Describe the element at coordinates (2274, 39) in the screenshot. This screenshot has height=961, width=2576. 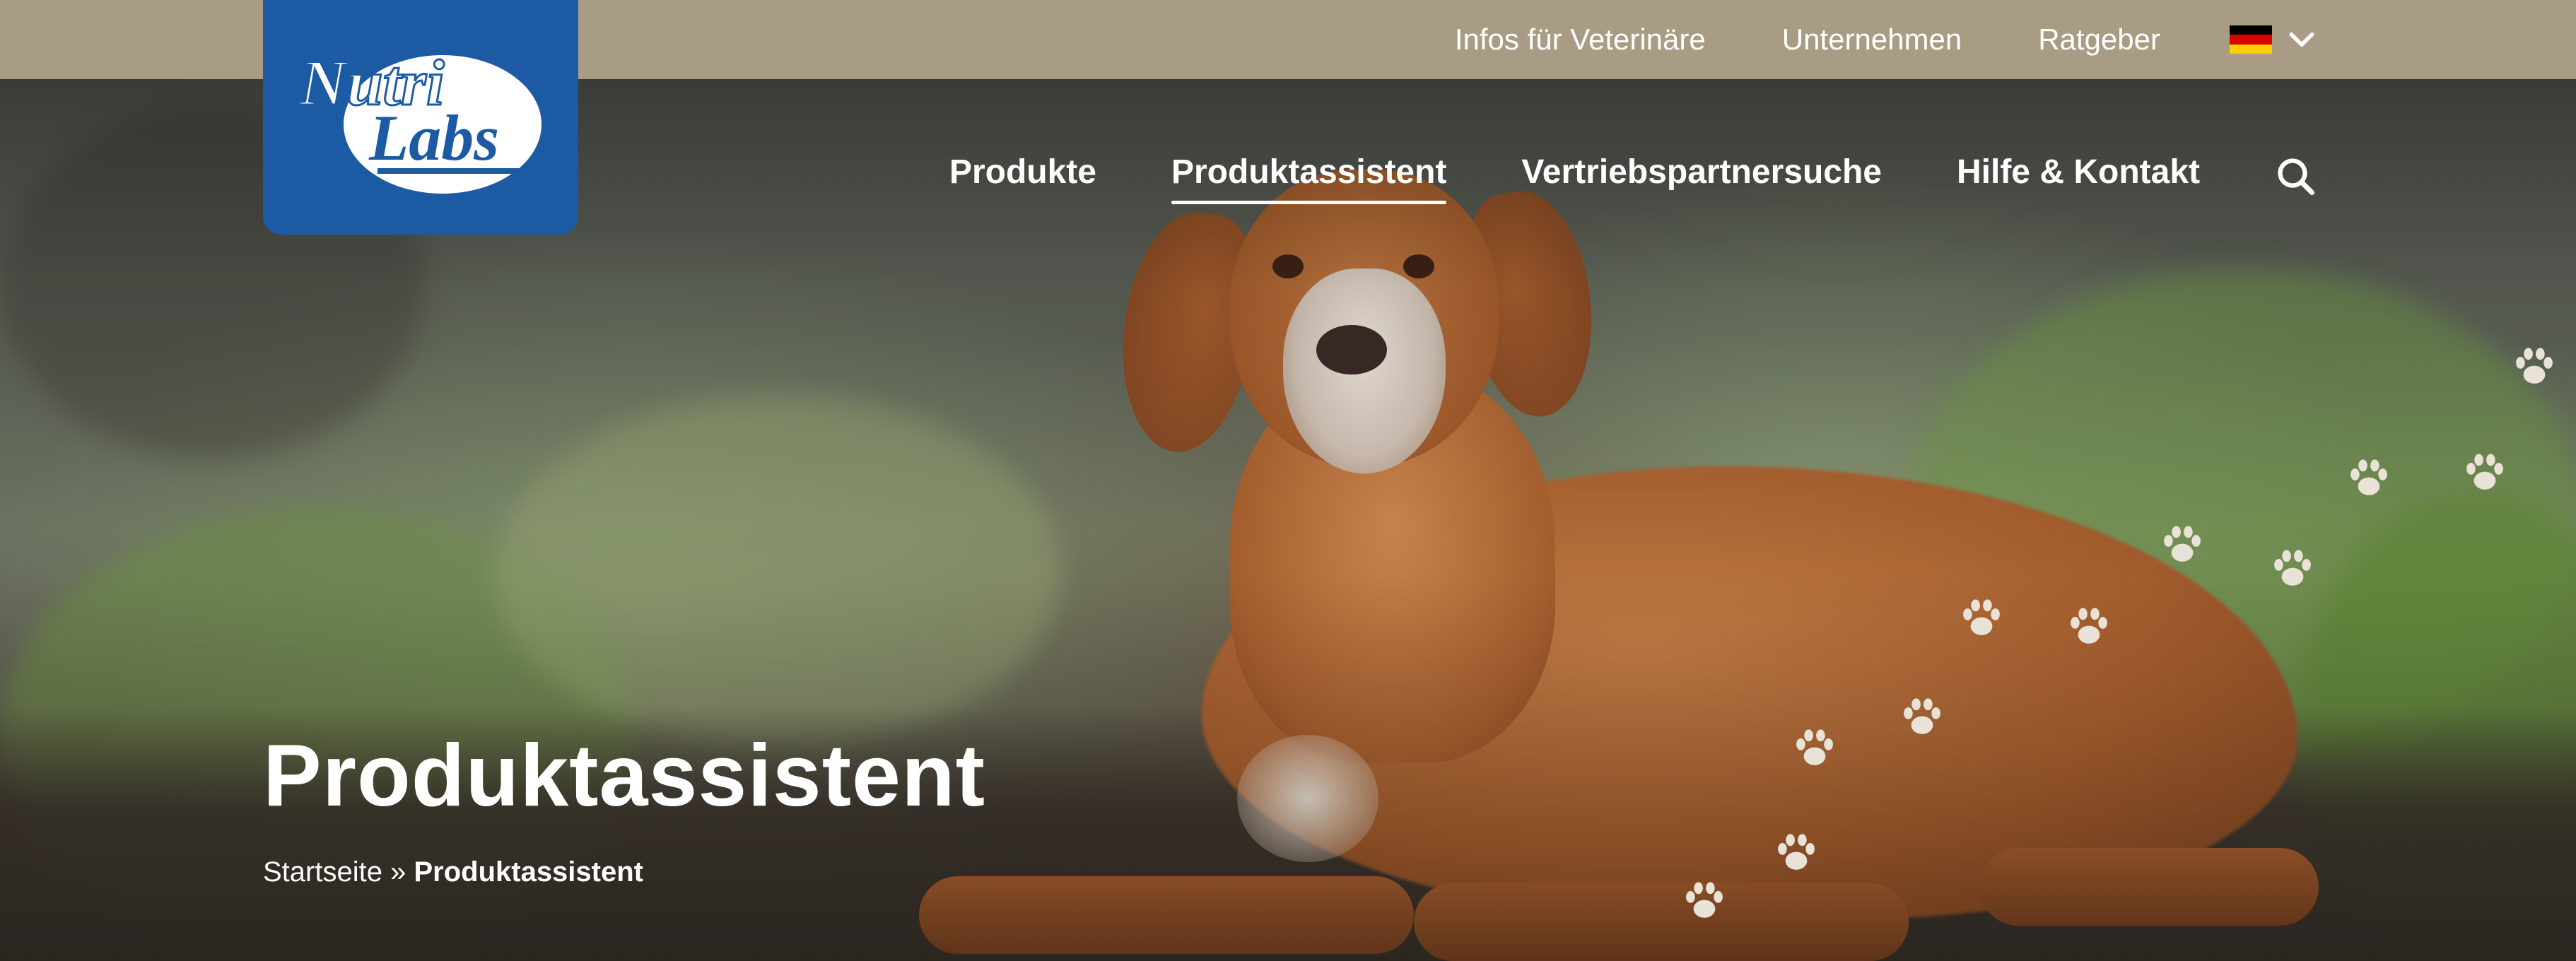
I see `language-selector` at that location.